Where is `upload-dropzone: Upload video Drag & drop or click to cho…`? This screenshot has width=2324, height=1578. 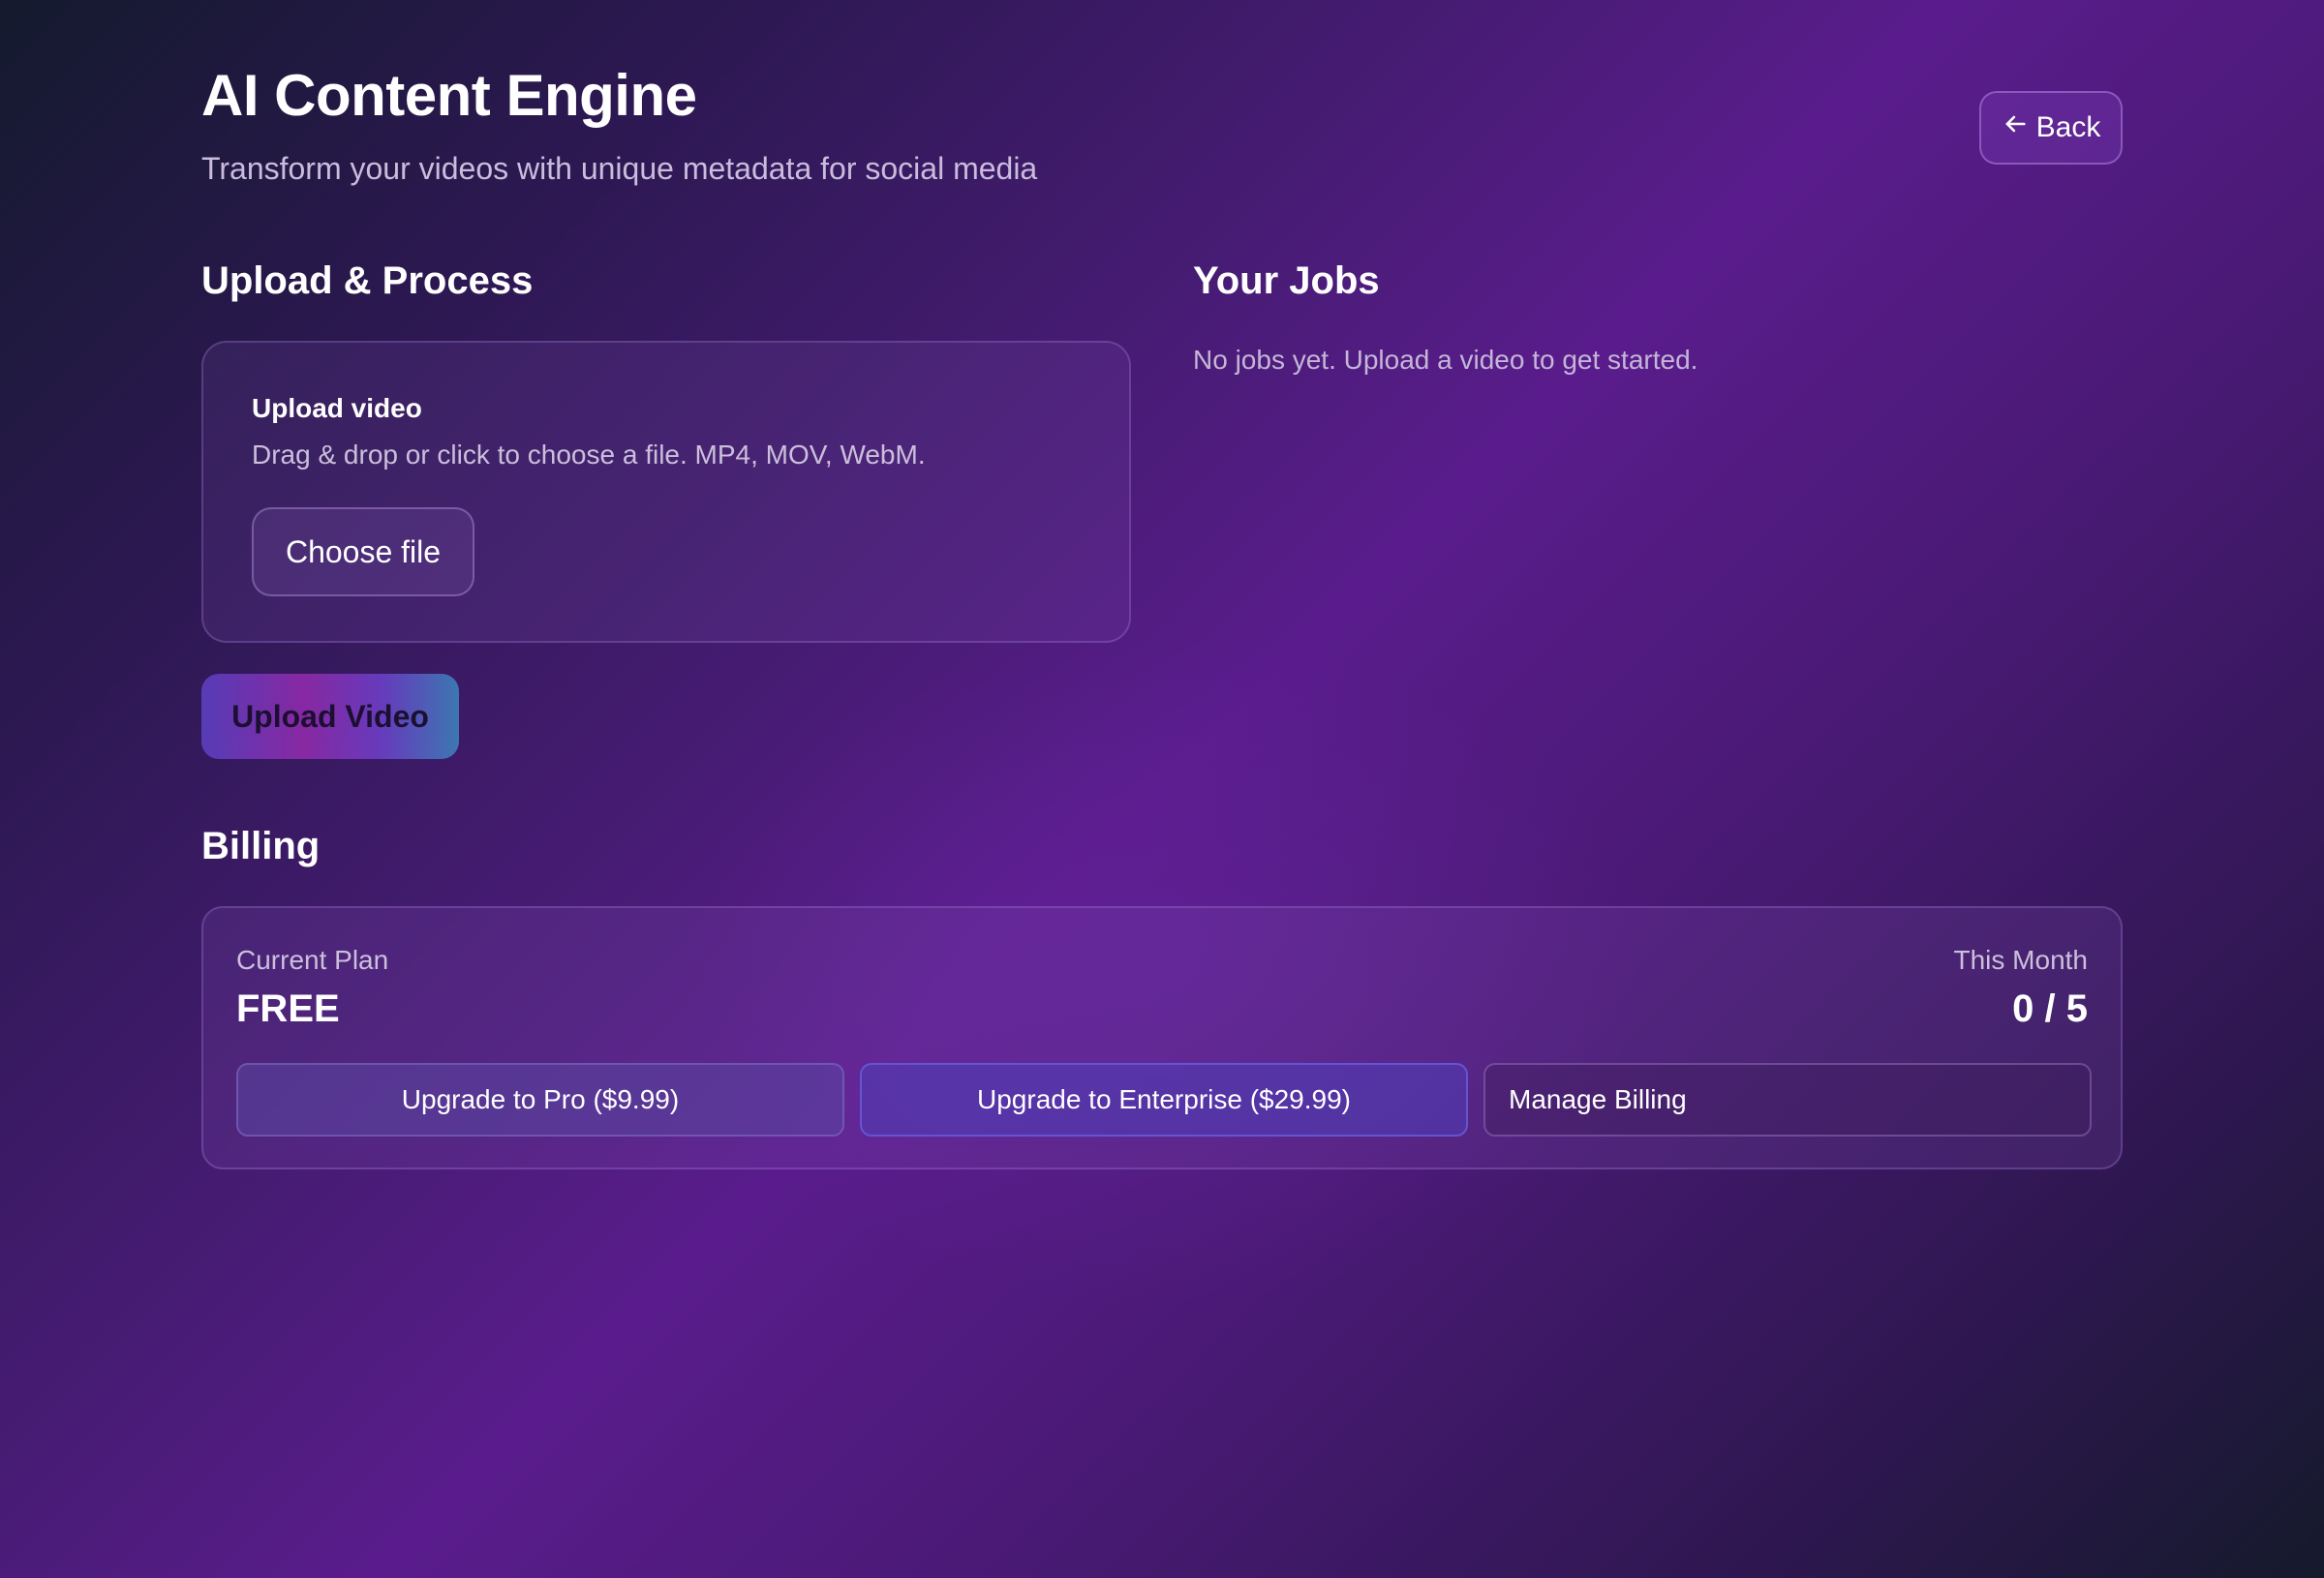 upload-dropzone: Upload video Drag & drop or click to cho… is located at coordinates (666, 492).